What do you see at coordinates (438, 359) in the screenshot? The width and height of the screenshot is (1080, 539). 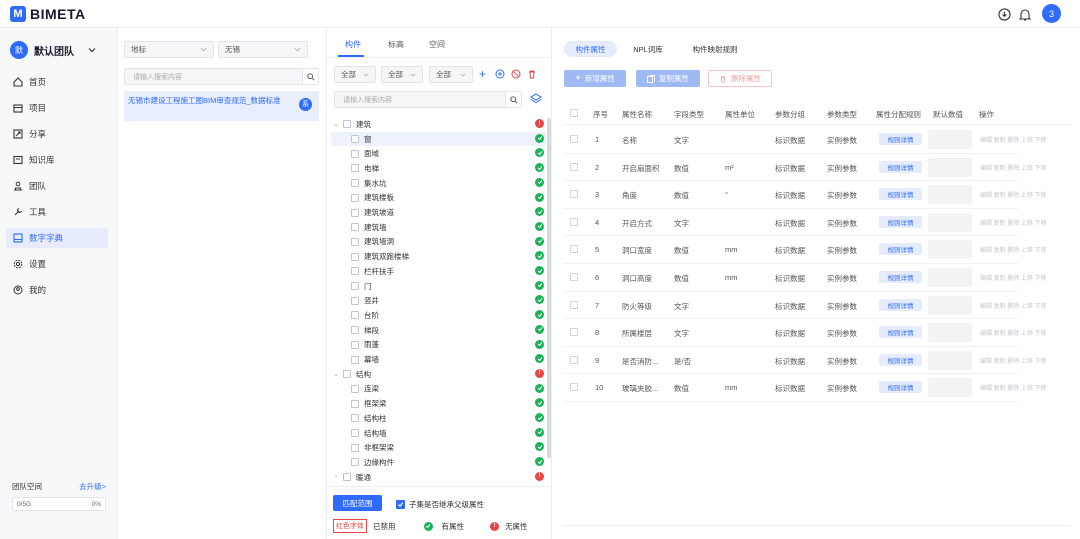 I see `tree-item: 幕墙` at bounding box center [438, 359].